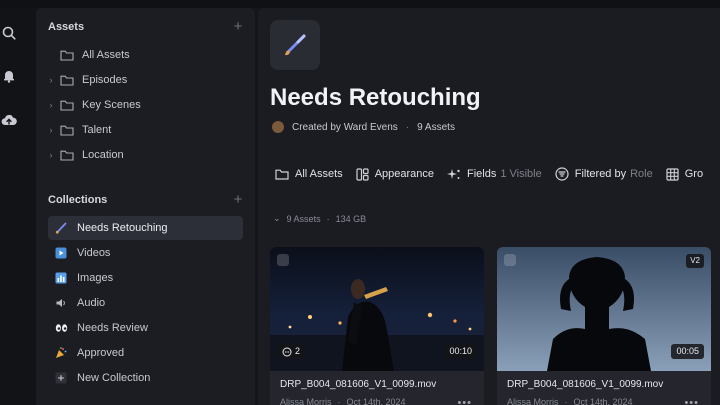 This screenshot has height=405, width=720. What do you see at coordinates (436, 127) in the screenshot?
I see `asset-count: 9 Assets` at bounding box center [436, 127].